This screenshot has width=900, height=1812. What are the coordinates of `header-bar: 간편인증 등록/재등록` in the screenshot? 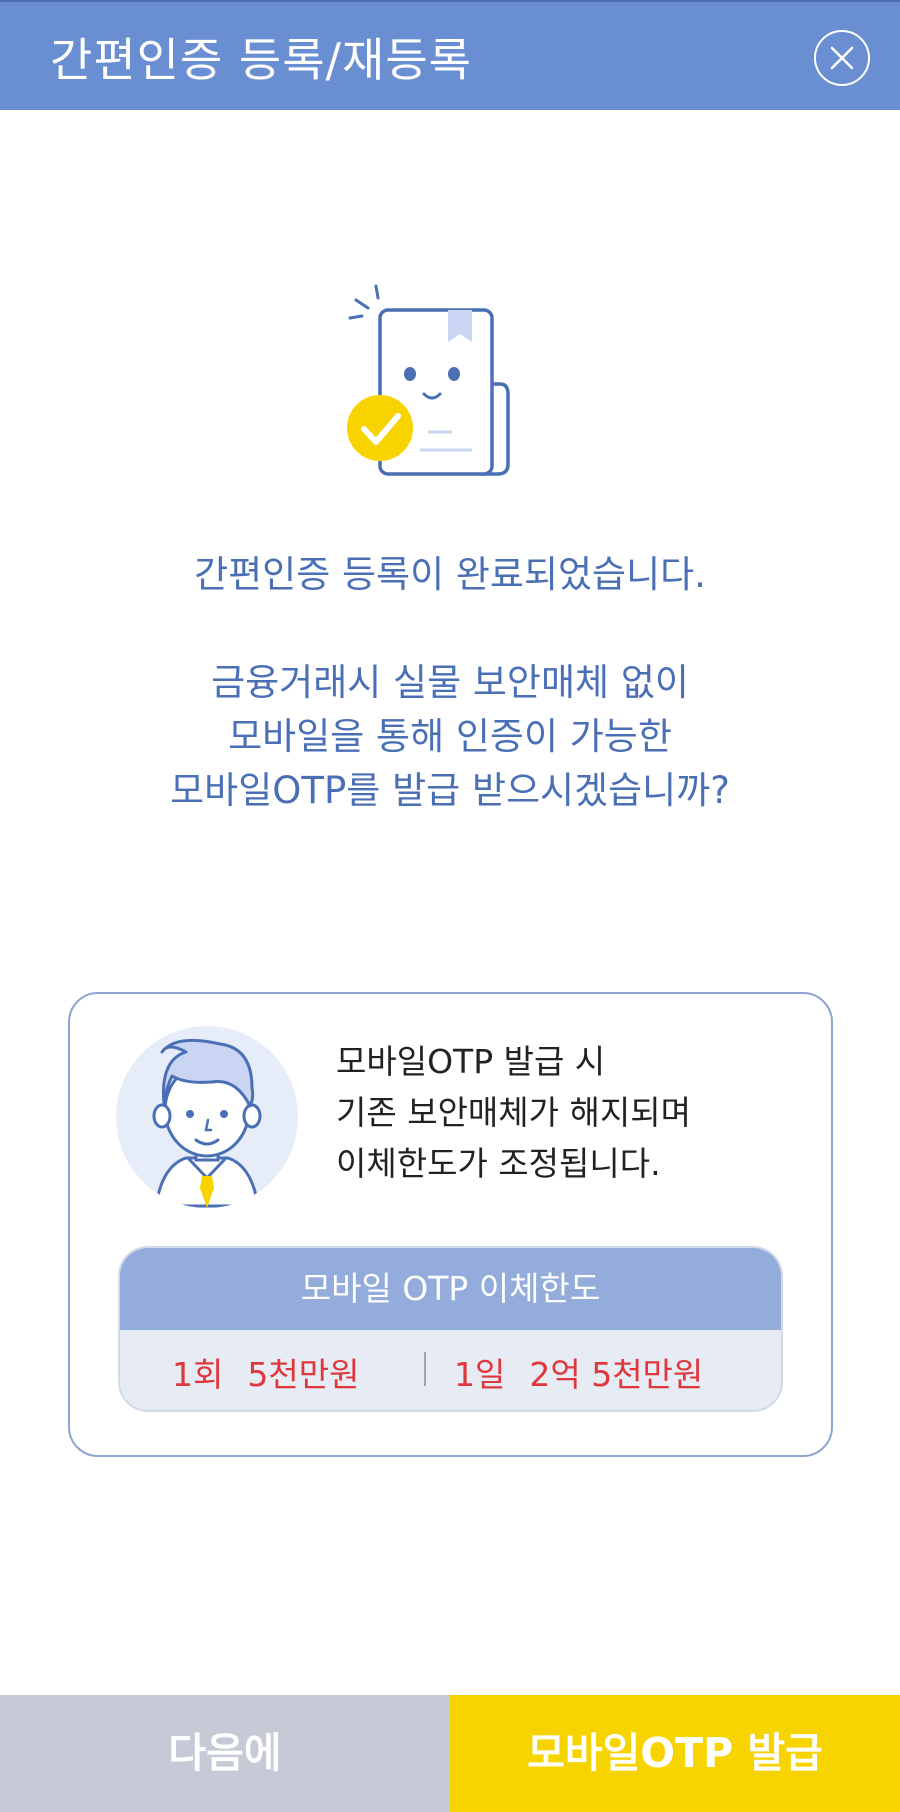 It's located at (450, 55).